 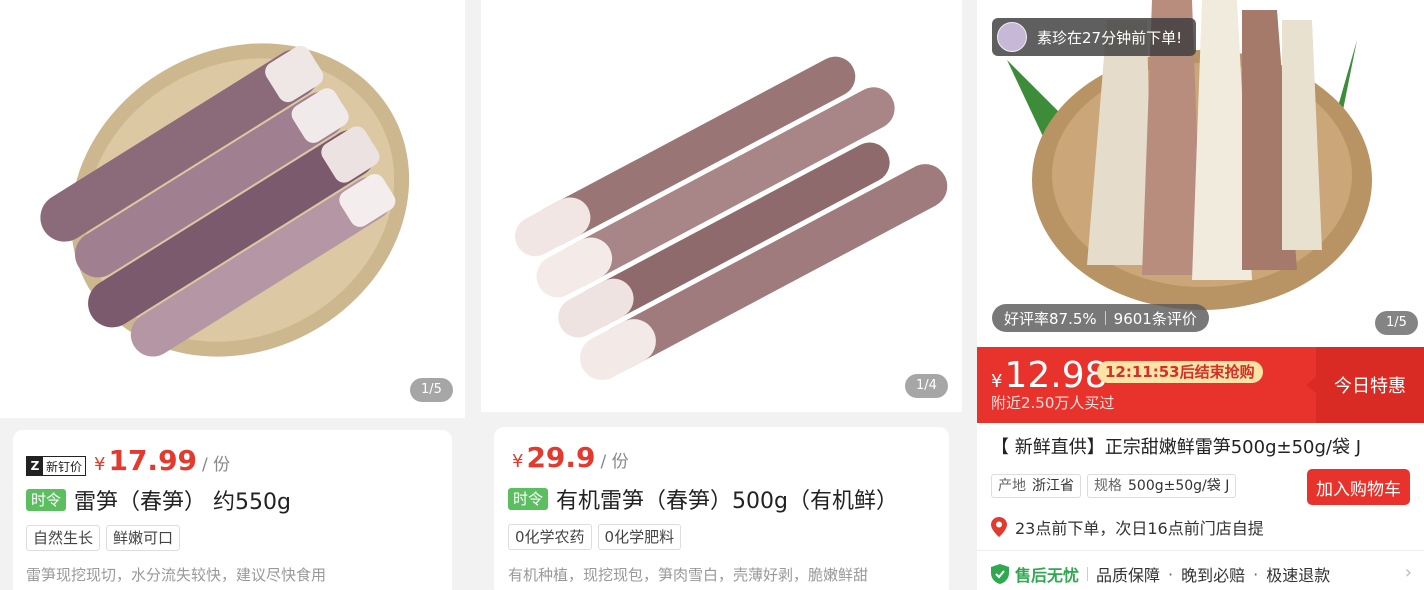 What do you see at coordinates (1162, 486) in the screenshot?
I see `size-spec: 规格 500g±50g/袋 J` at bounding box center [1162, 486].